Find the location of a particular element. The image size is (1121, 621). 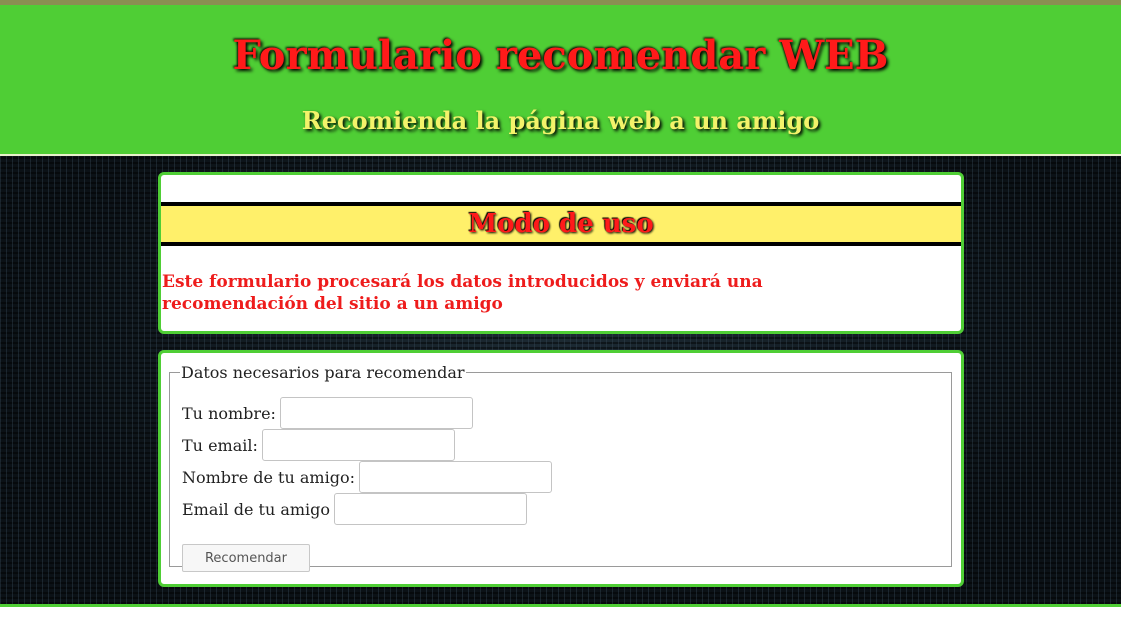

usage-heading: Modo de uso is located at coordinates (561, 224).